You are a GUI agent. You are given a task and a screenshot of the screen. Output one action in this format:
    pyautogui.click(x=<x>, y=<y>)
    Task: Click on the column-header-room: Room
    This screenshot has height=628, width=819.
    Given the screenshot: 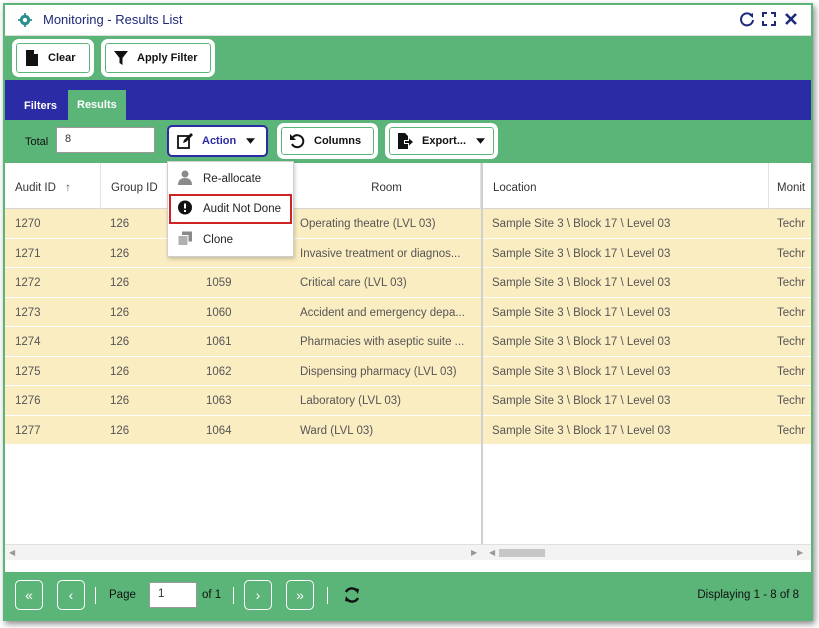 What is the action you would take?
    pyautogui.click(x=387, y=186)
    